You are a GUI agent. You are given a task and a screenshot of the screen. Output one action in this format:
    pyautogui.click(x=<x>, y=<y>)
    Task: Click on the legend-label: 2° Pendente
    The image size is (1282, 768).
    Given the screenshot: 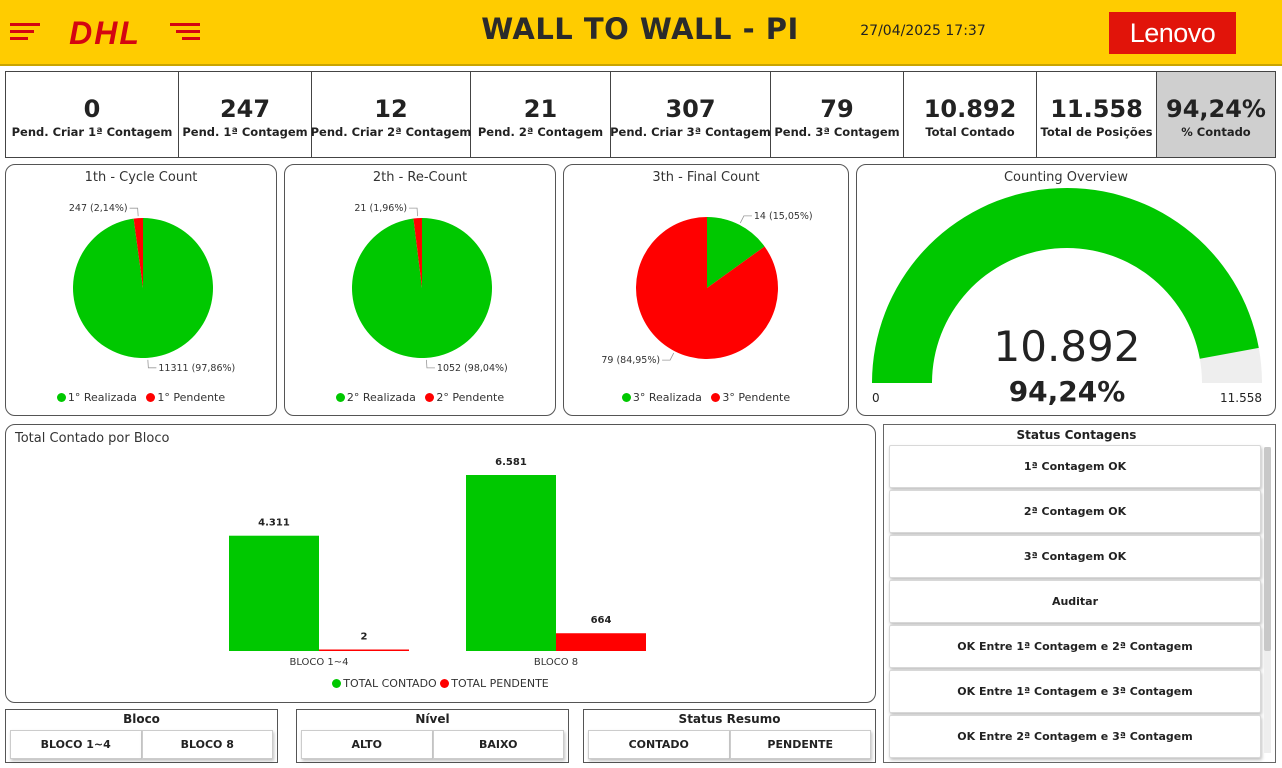 What is the action you would take?
    pyautogui.click(x=470, y=397)
    